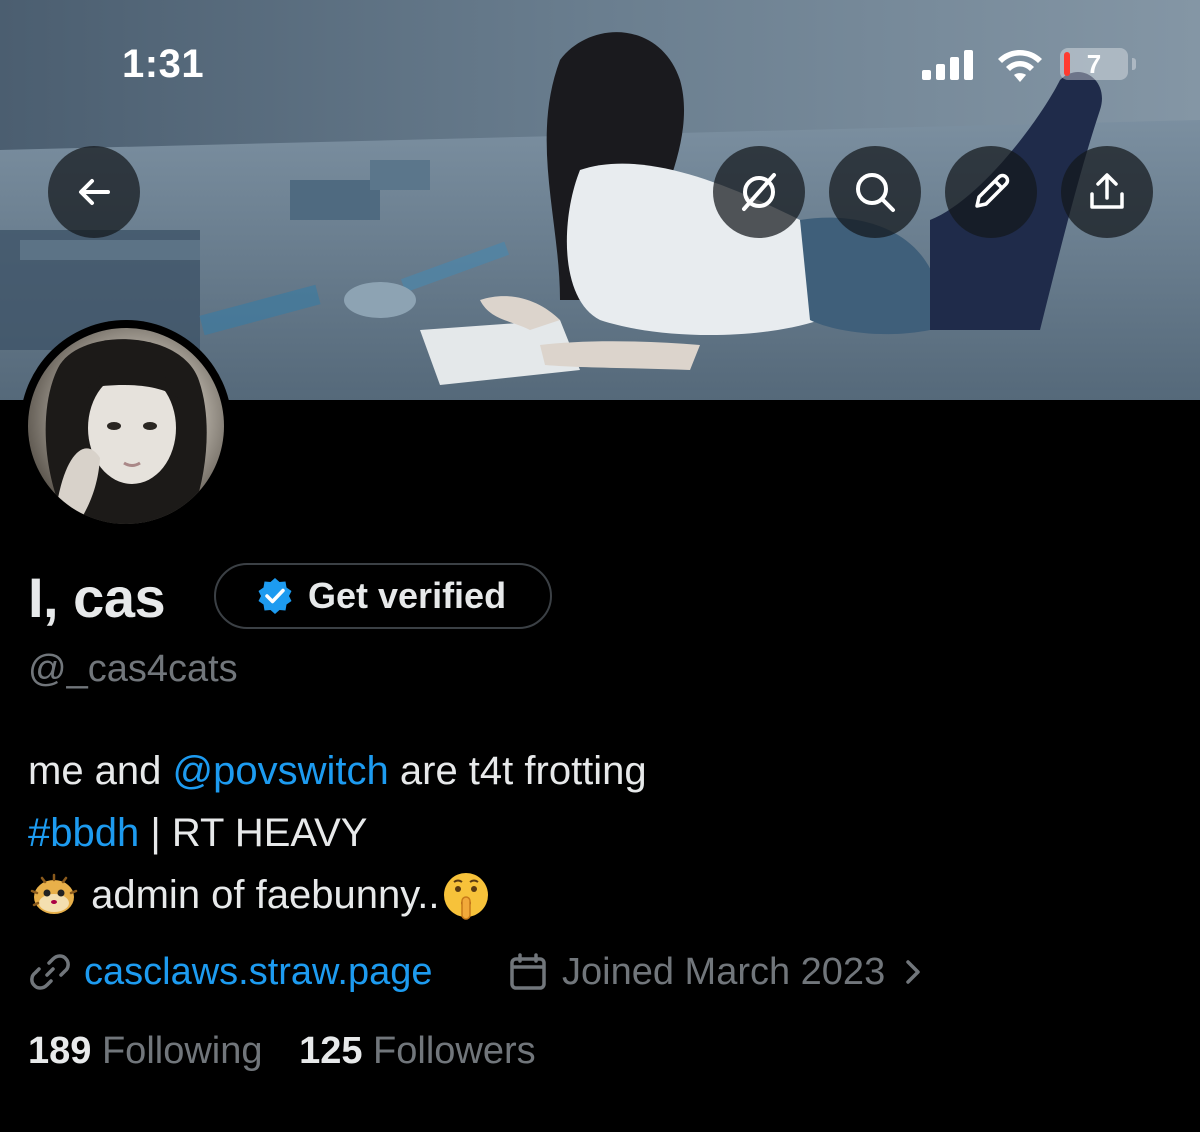  I want to click on avatar, so click(126, 426).